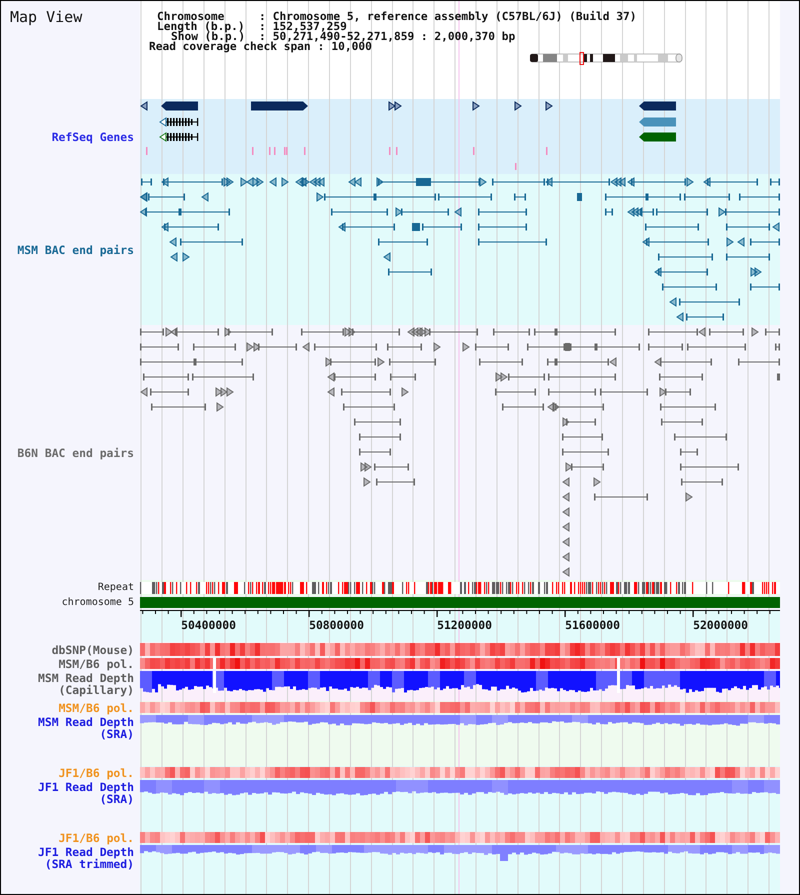  I want to click on track-label: JF1 Read Depth (SRA), so click(85, 793).